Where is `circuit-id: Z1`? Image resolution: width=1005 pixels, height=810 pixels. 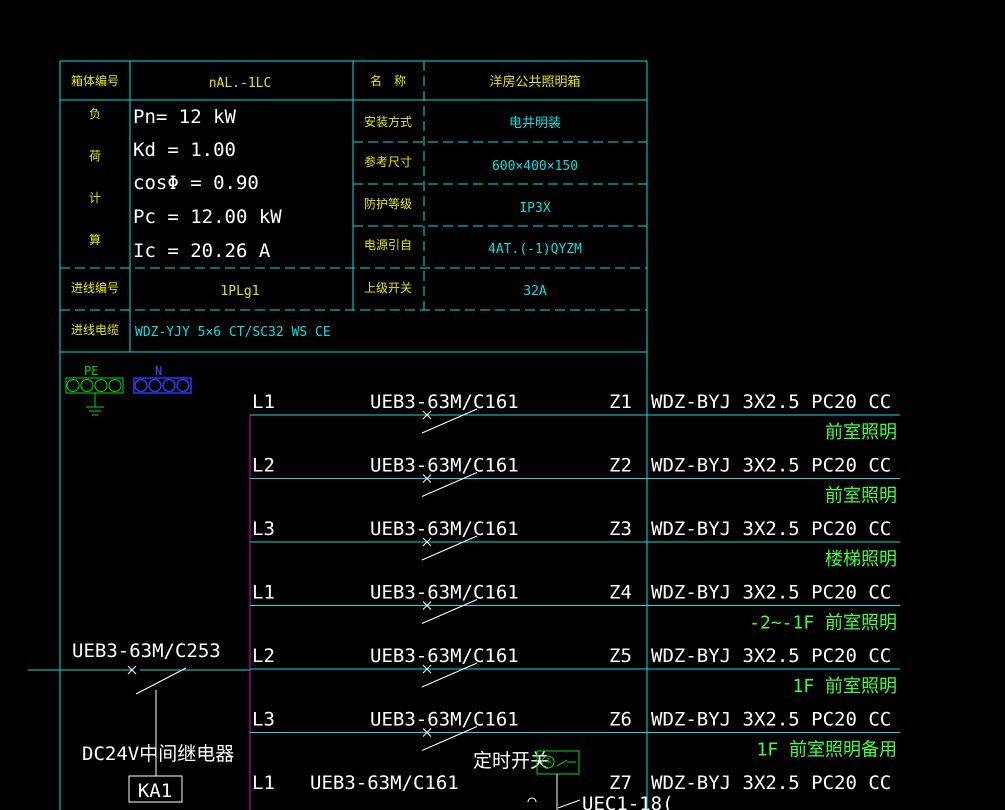
circuit-id: Z1 is located at coordinates (620, 402).